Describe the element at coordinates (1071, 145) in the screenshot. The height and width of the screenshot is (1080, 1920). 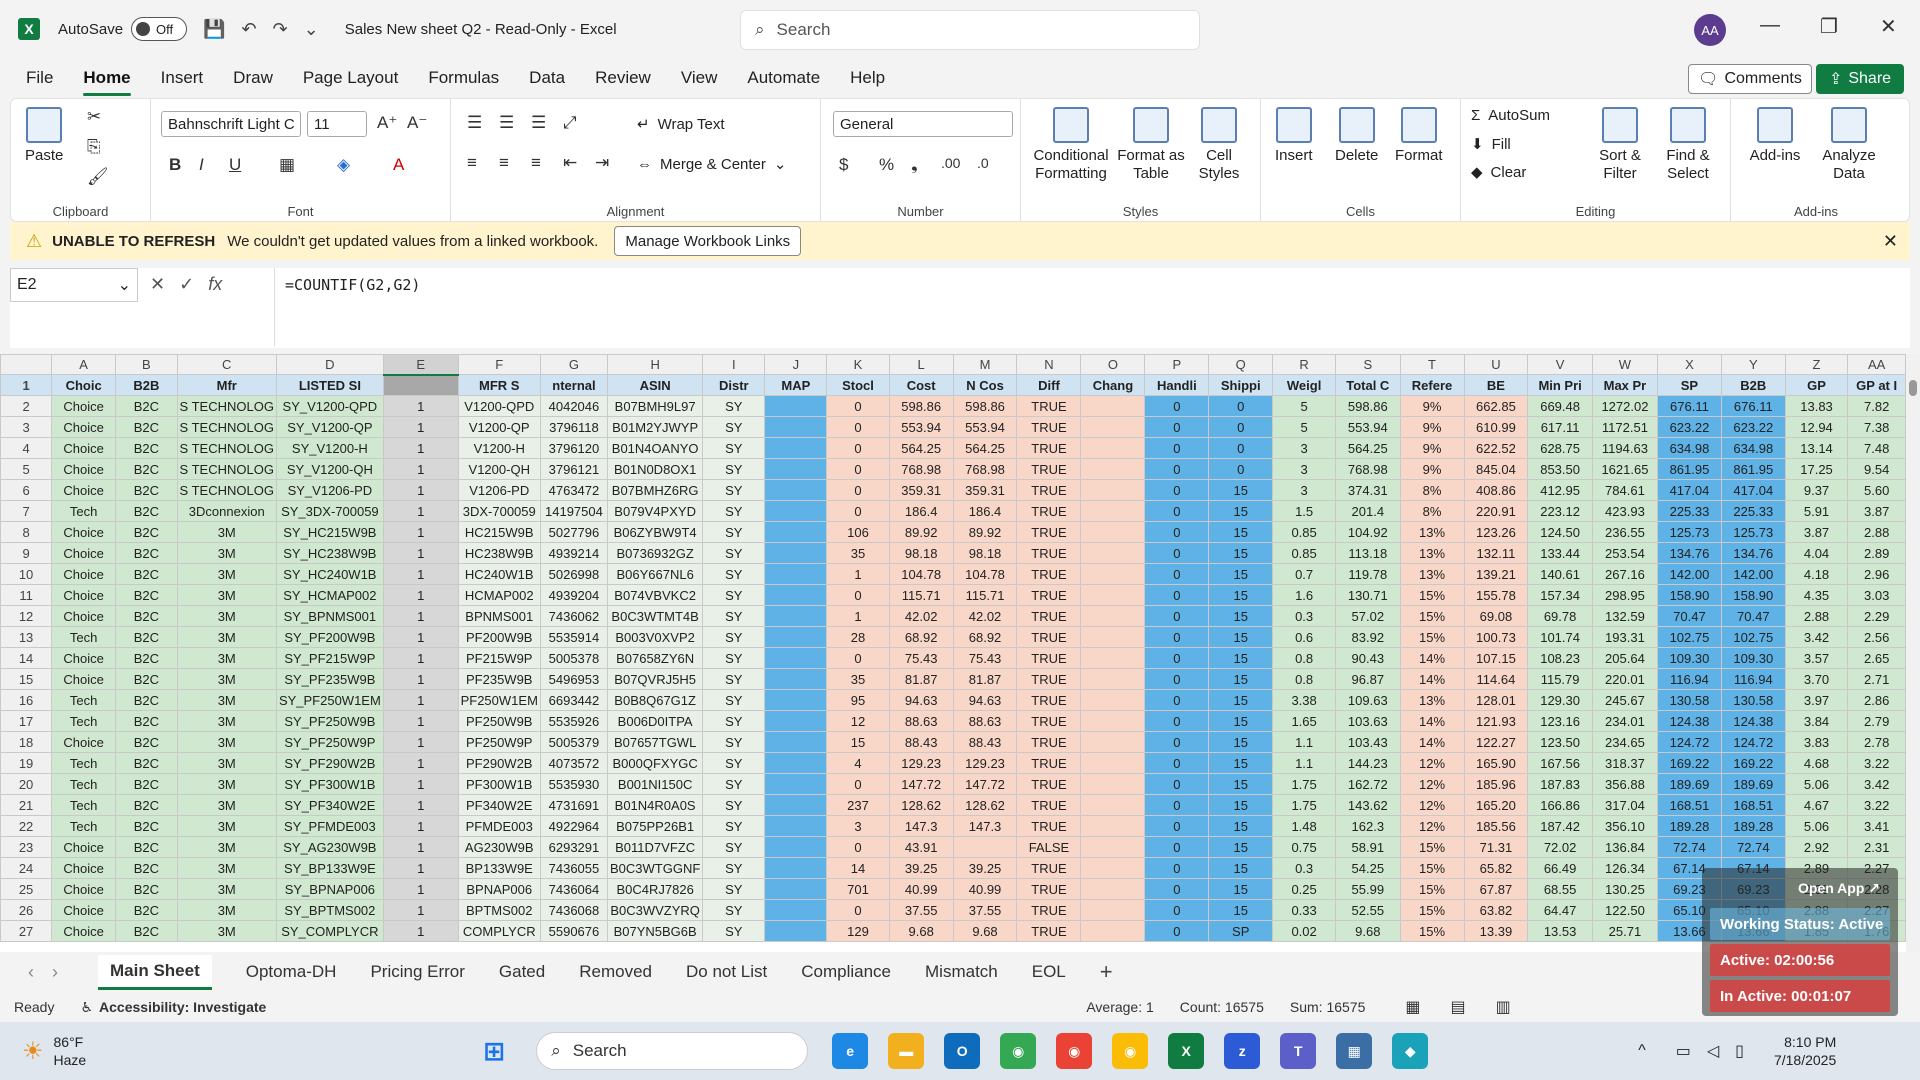
I see `conditional-formatting-button: Conditional Formatting` at that location.